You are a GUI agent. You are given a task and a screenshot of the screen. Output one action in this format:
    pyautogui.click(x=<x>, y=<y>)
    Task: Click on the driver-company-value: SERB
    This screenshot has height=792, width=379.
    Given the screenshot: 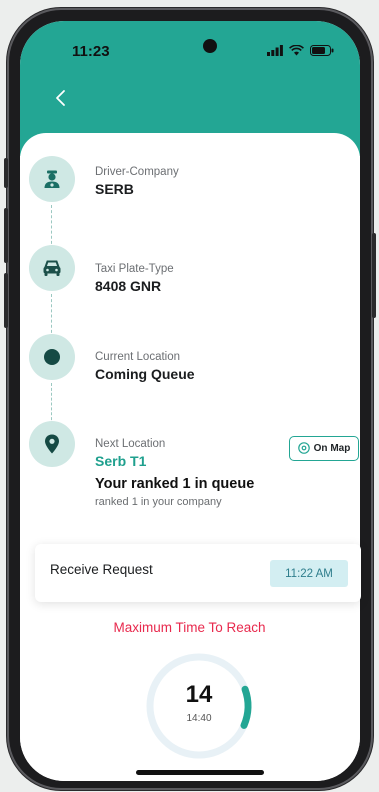 What is the action you would take?
    pyautogui.click(x=114, y=189)
    